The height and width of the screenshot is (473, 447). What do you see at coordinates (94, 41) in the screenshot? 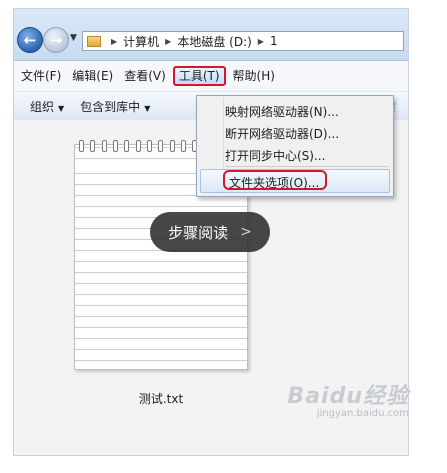
I see `folder-icon` at bounding box center [94, 41].